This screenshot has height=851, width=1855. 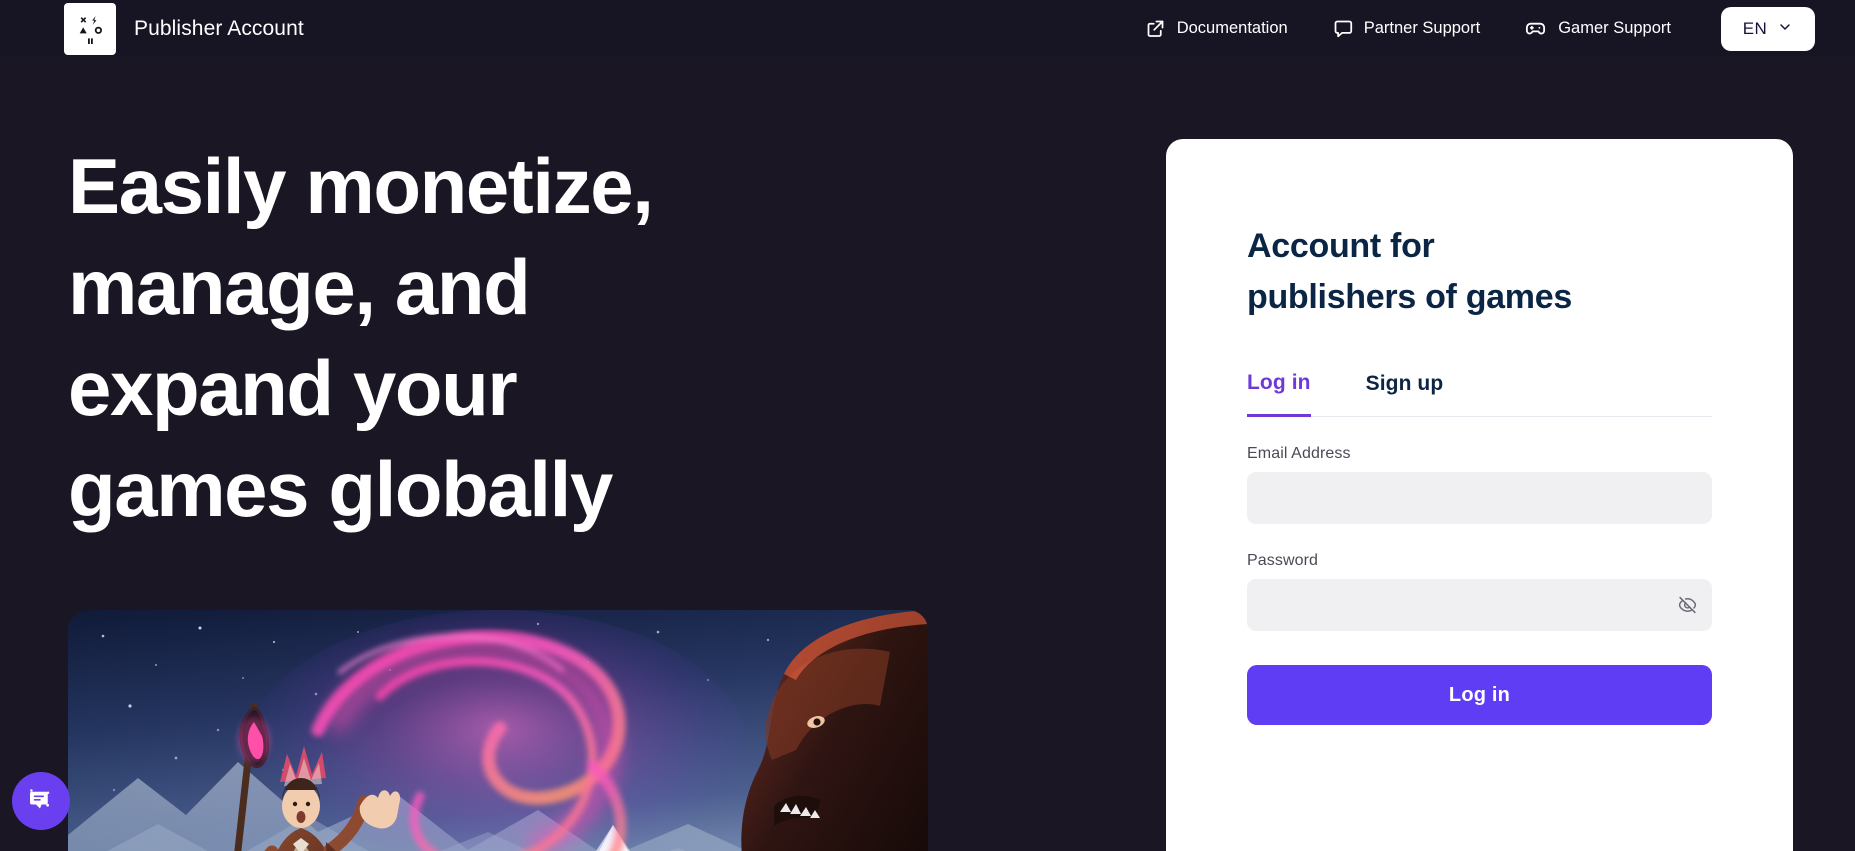 What do you see at coordinates (498, 730) in the screenshot?
I see `hero-artwork` at bounding box center [498, 730].